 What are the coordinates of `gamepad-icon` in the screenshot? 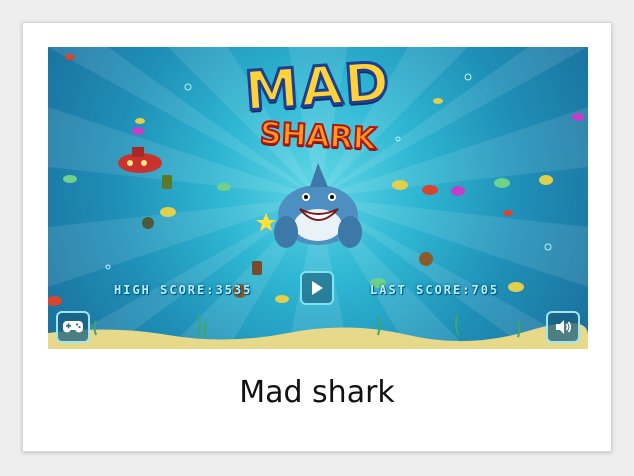 It's located at (73, 327).